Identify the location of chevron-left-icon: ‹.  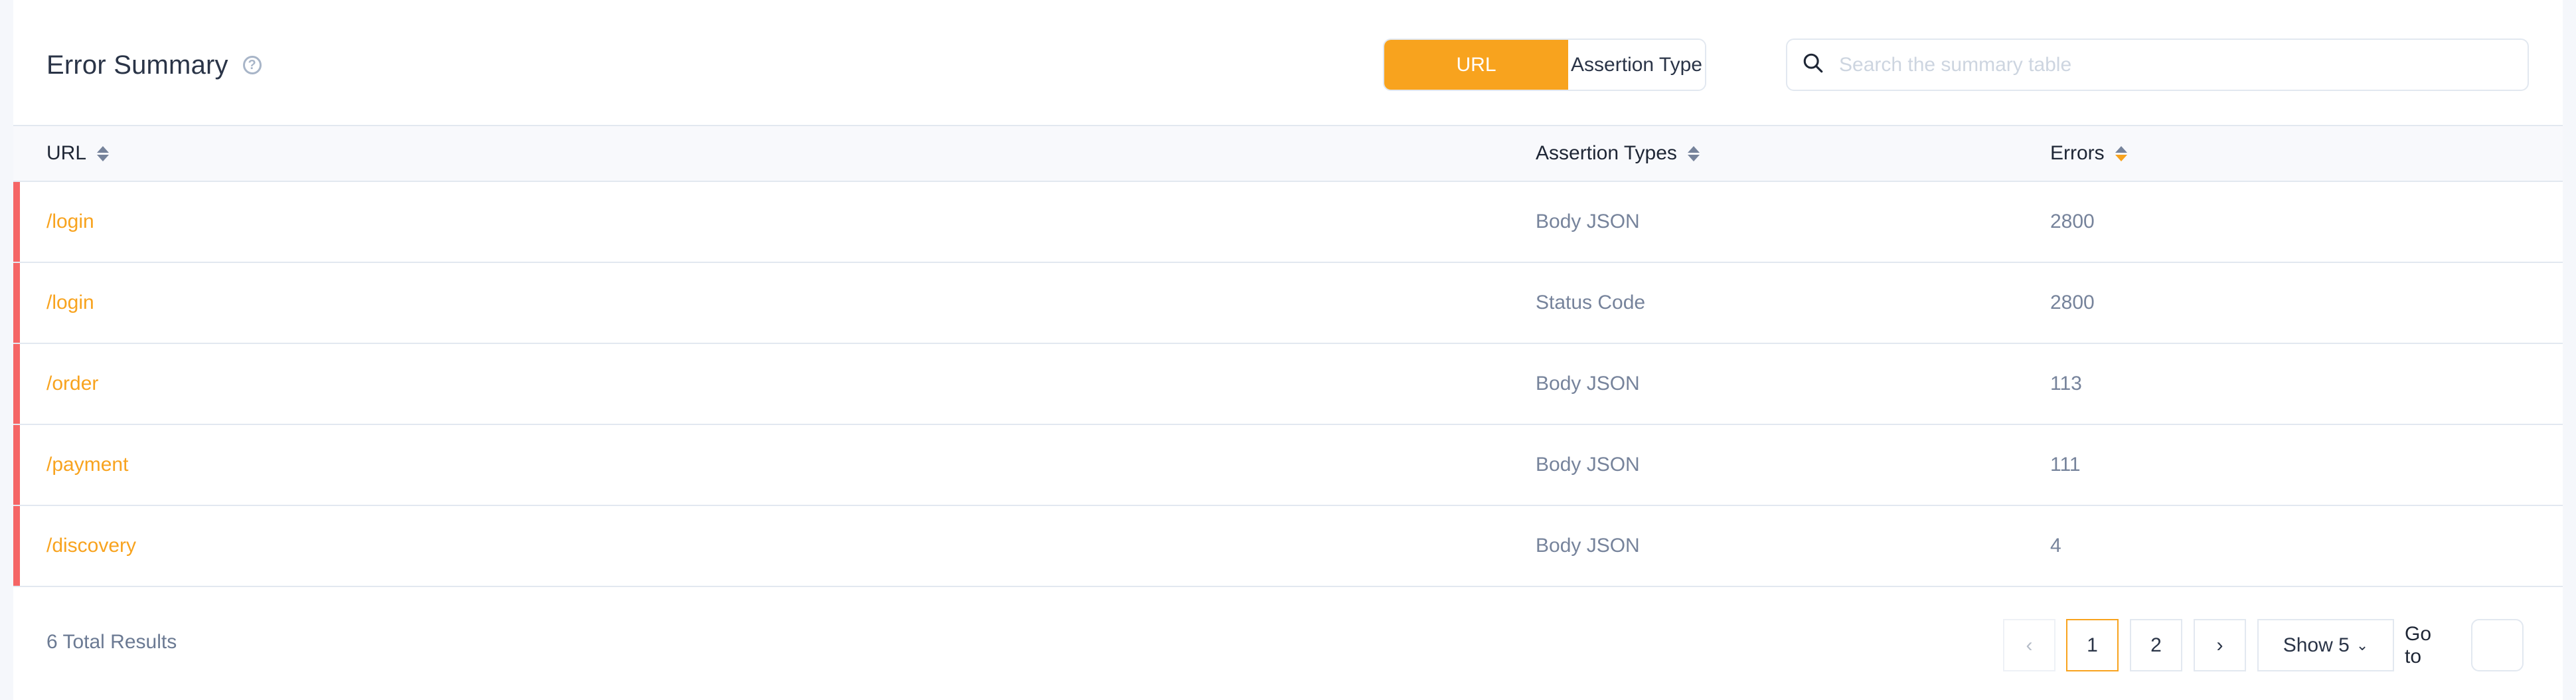
(2029, 645).